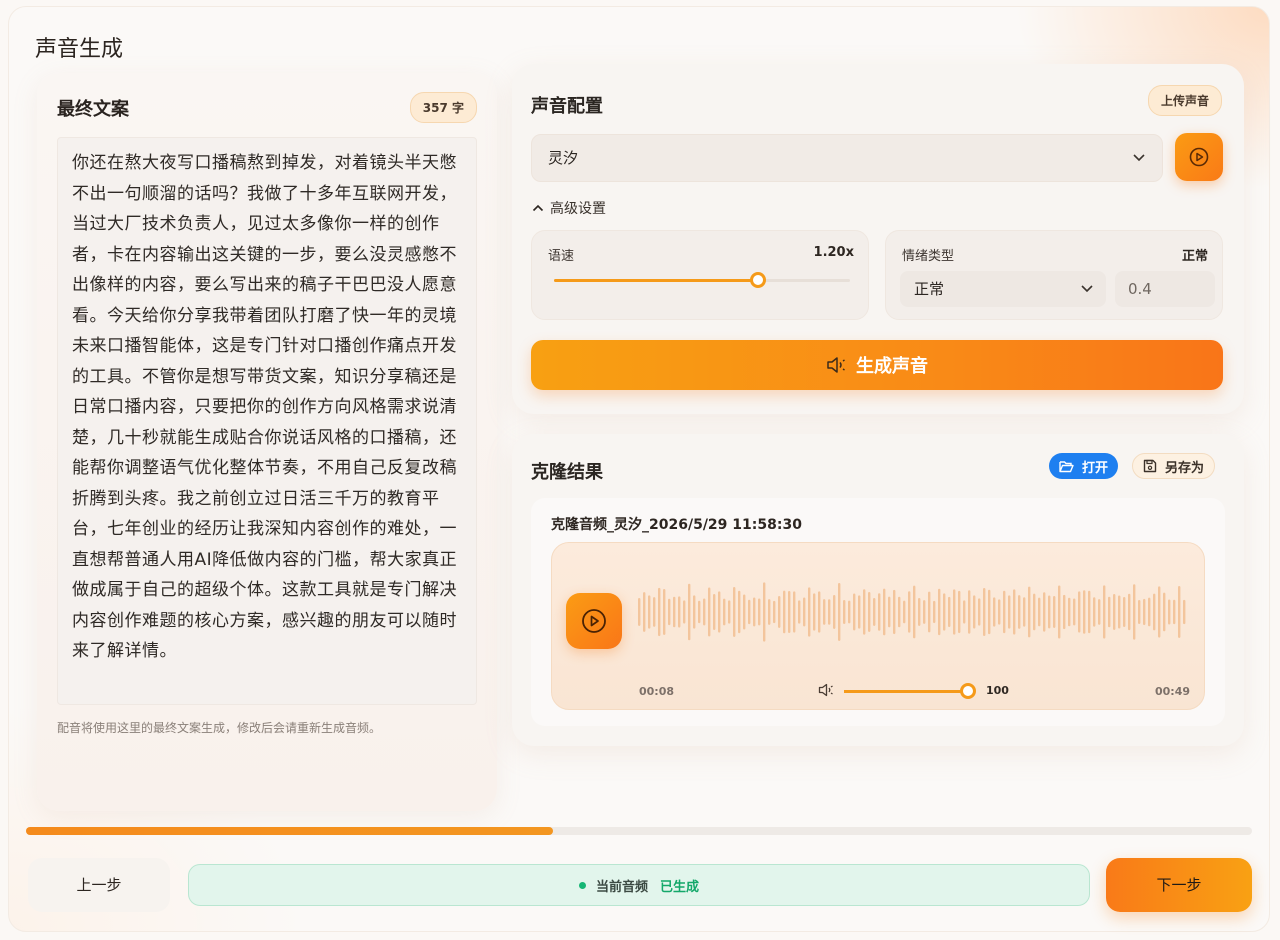 The image size is (1280, 940). Describe the element at coordinates (1003, 289) in the screenshot. I see `emotion-select: 正常` at that location.